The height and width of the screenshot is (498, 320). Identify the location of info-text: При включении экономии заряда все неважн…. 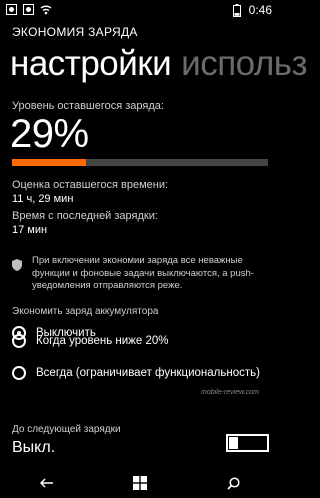
(143, 273).